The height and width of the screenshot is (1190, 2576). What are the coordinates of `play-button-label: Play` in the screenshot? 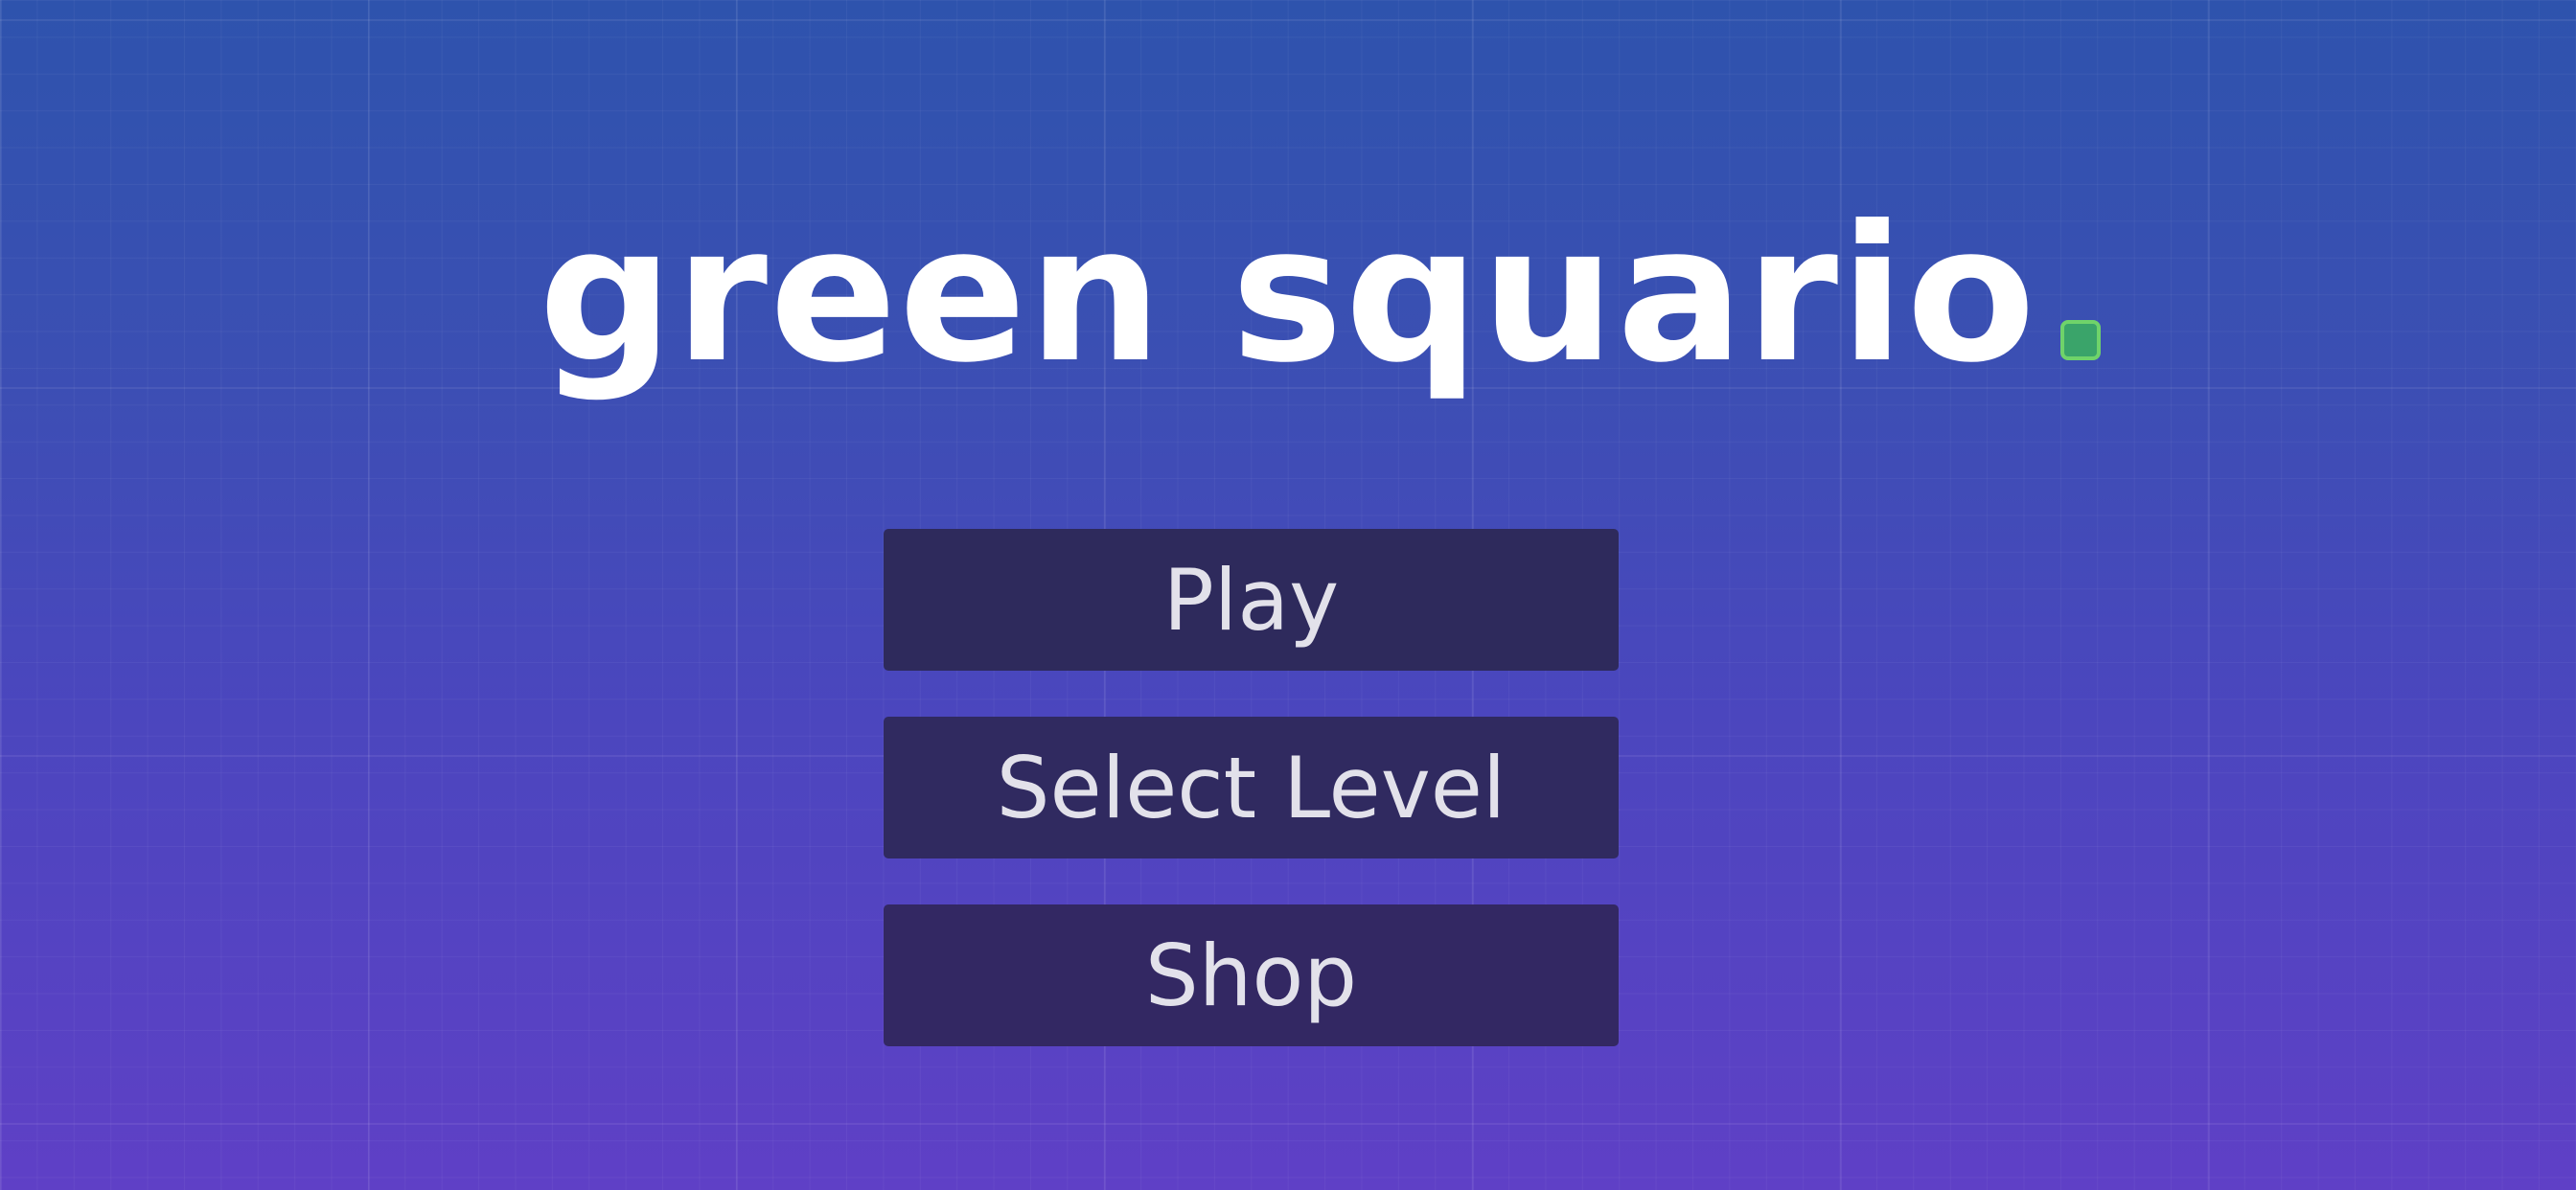 It's located at (1251, 600).